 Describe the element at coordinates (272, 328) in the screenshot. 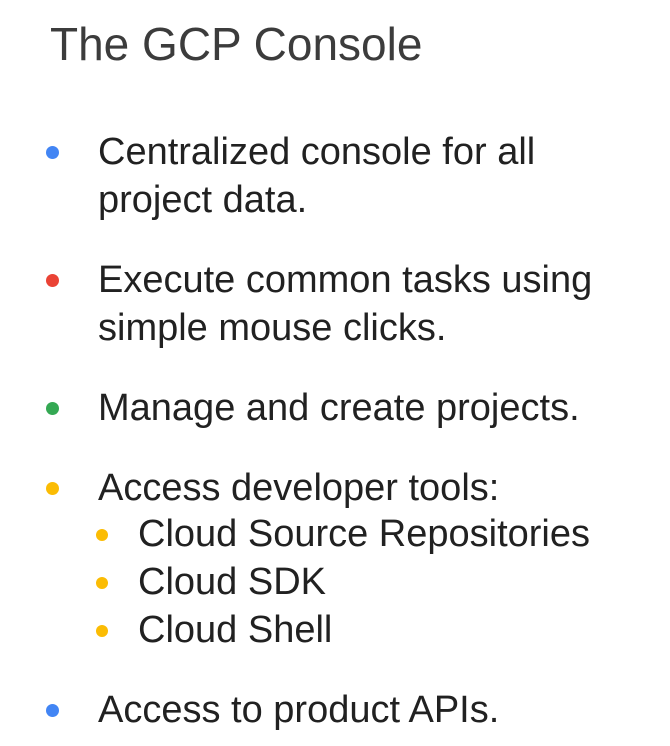

I see `bullet-line: simple mouse clicks.` at that location.